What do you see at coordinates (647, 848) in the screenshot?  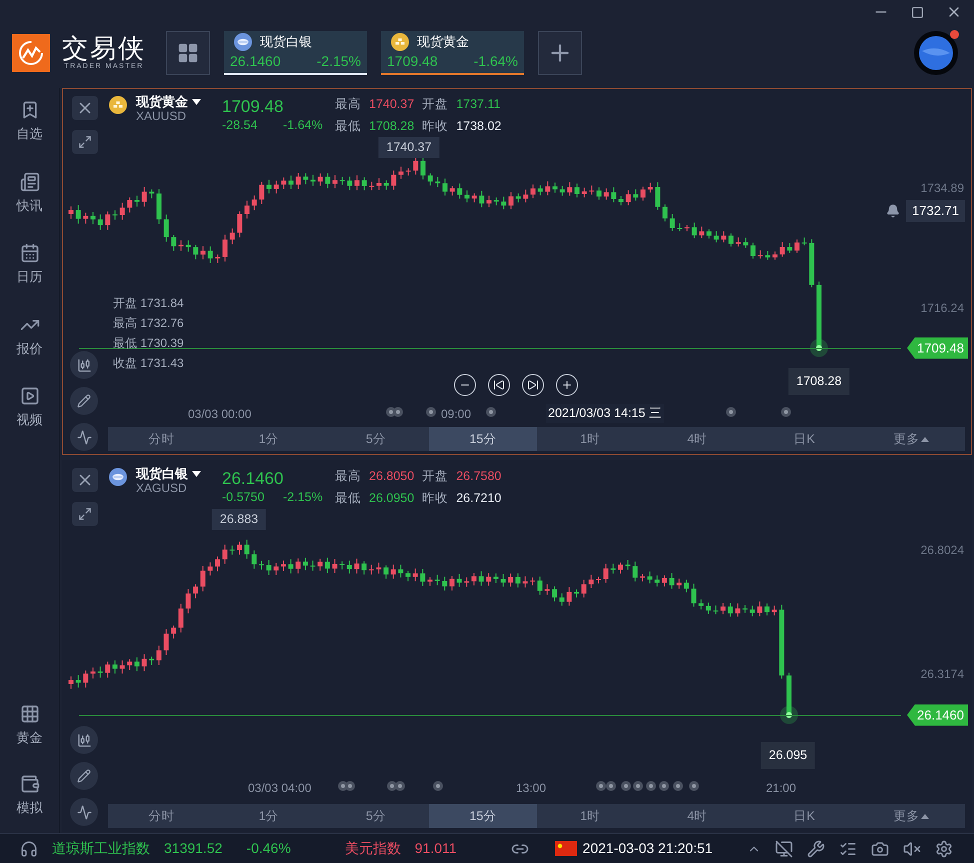 I see `datetime: 2021-03-03 21:20:51` at bounding box center [647, 848].